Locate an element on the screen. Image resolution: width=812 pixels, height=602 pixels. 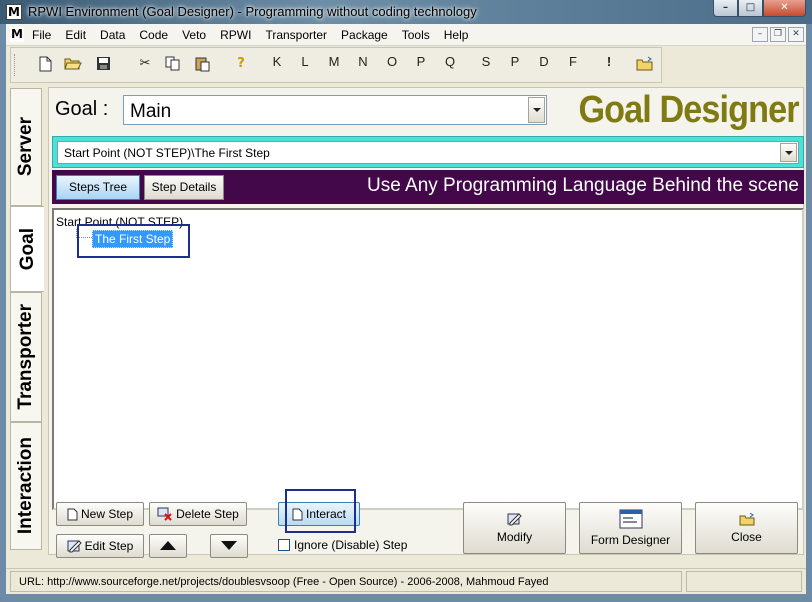
maximize-button: □ is located at coordinates (750, 8).